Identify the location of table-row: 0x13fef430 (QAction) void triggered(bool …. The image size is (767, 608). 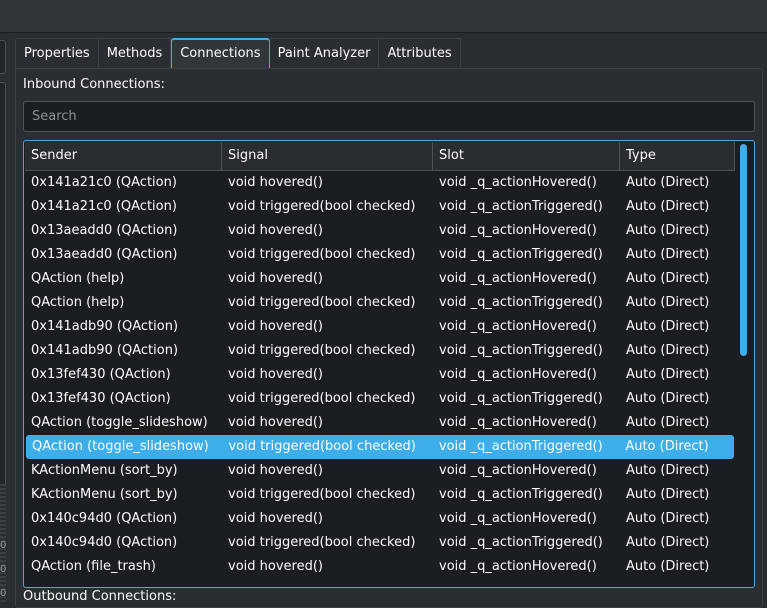
(380, 399).